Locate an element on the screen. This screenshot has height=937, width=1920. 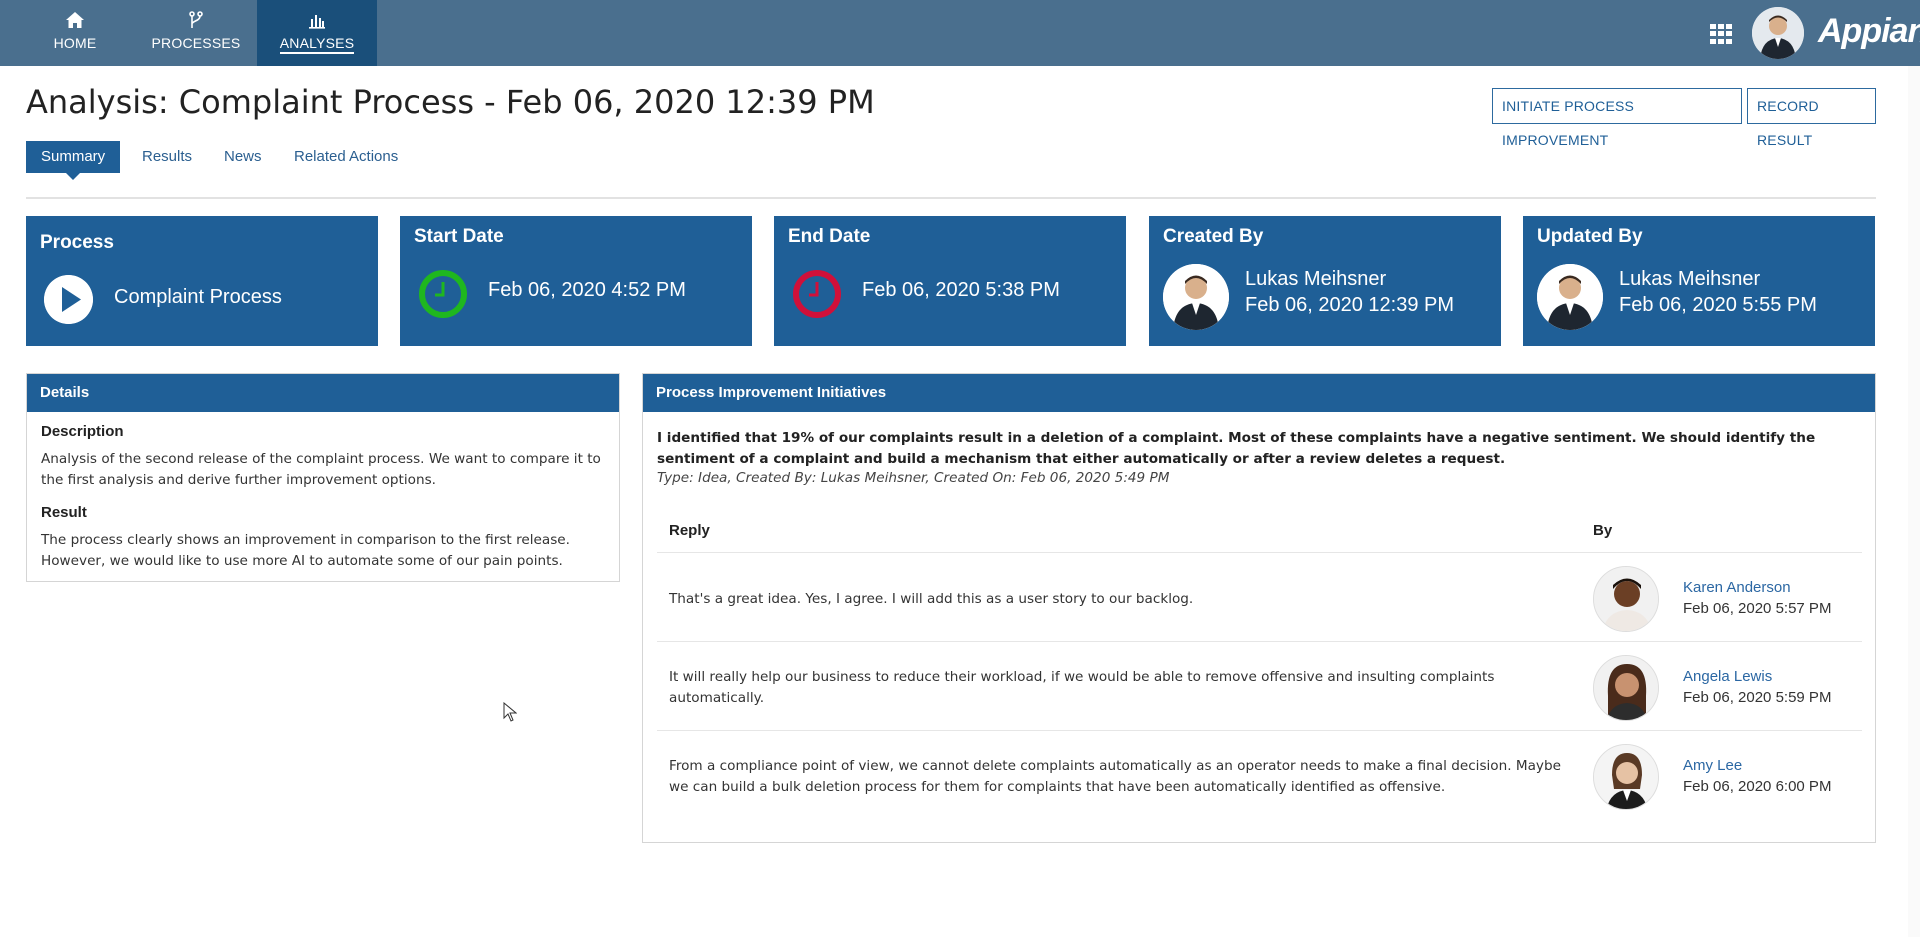
card-title: Updated By is located at coordinates (1590, 236).